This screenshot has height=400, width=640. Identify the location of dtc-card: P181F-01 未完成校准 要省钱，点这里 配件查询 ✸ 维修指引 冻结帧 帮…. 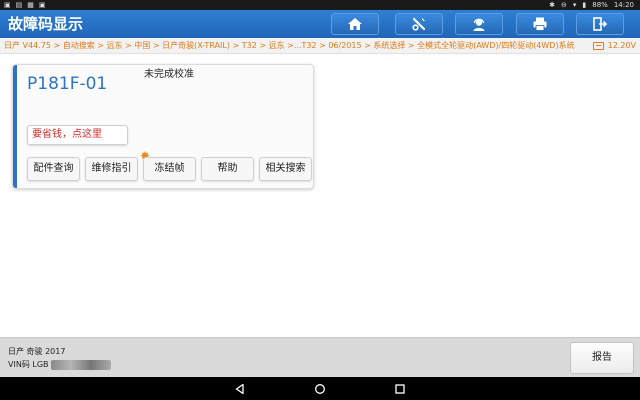
(163, 126).